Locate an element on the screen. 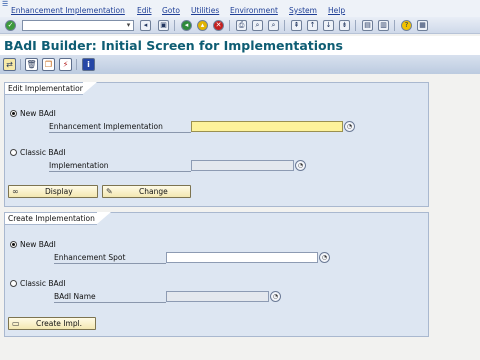 The width and height of the screenshot is (480, 360). badi-name-input is located at coordinates (217, 296).